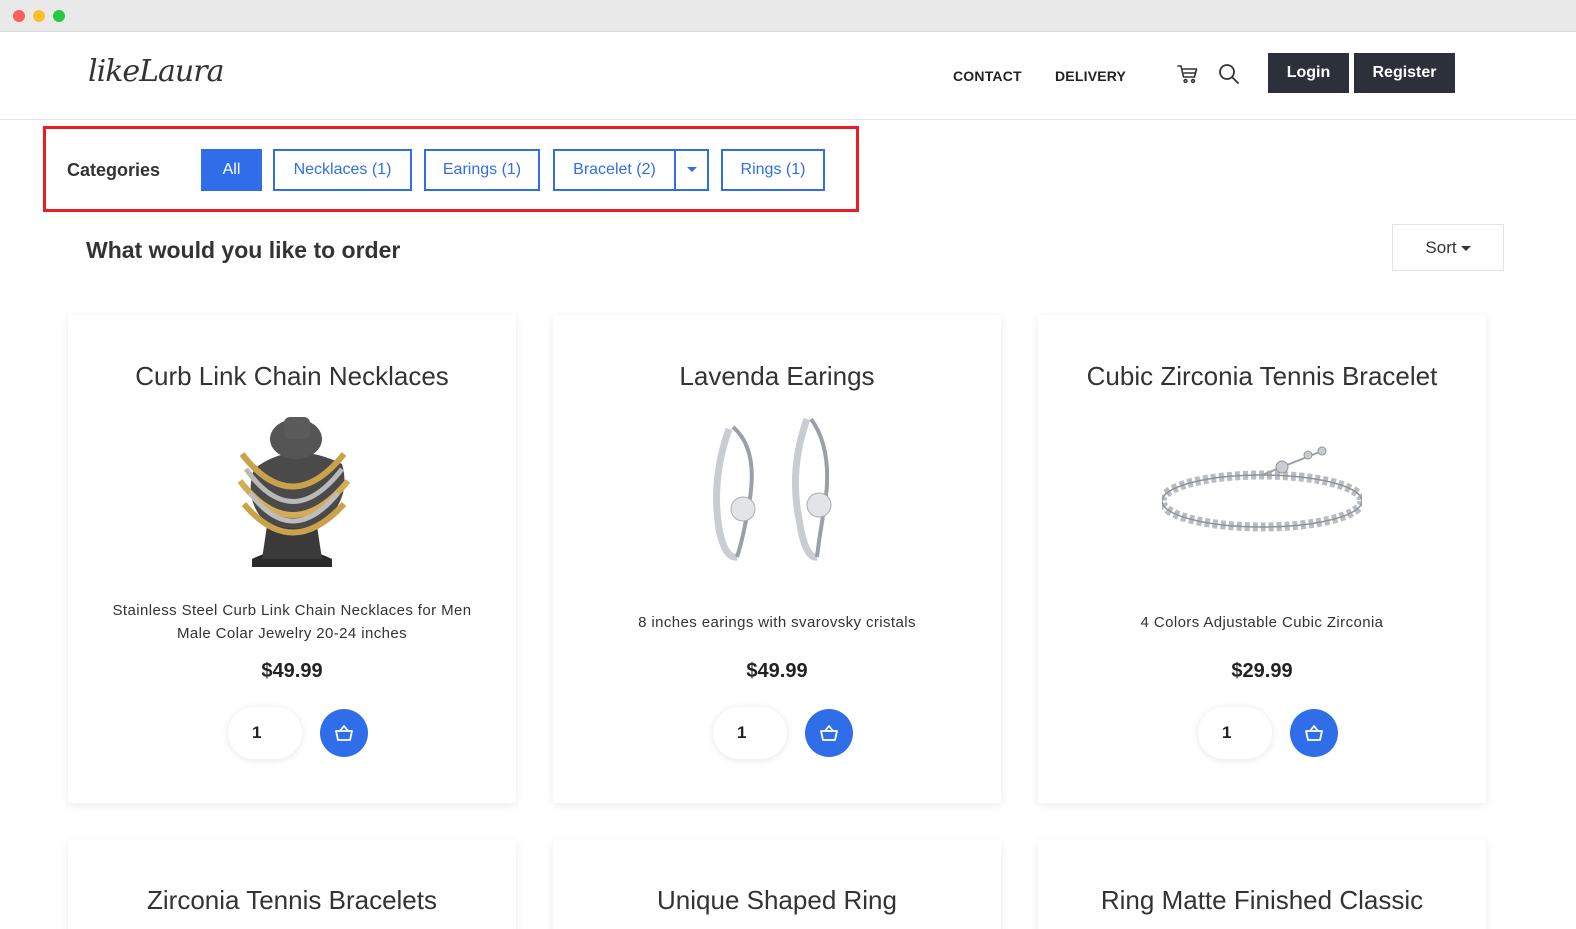 Image resolution: width=1576 pixels, height=929 pixels. Describe the element at coordinates (1441, 247) in the screenshot. I see `sort-label: Sort` at that location.